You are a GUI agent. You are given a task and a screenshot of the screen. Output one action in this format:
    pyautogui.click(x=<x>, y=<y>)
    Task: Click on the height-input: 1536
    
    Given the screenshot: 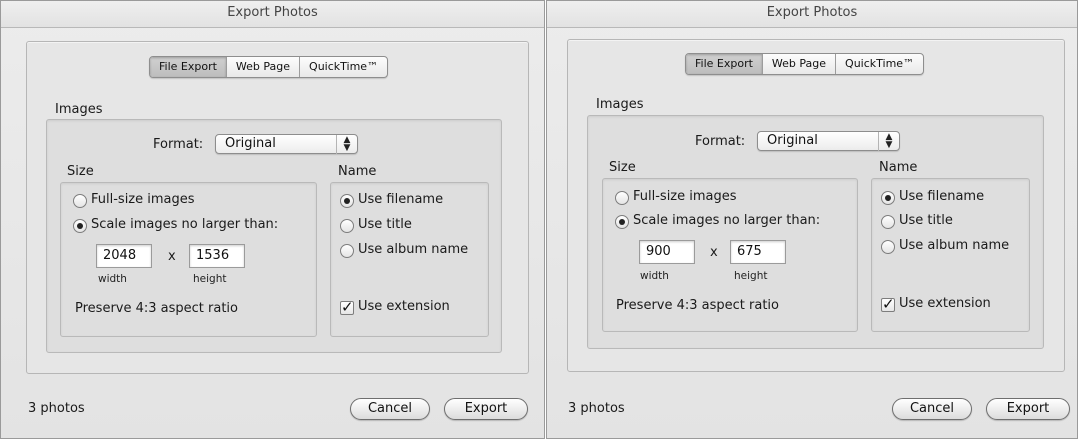 What is the action you would take?
    pyautogui.click(x=217, y=256)
    